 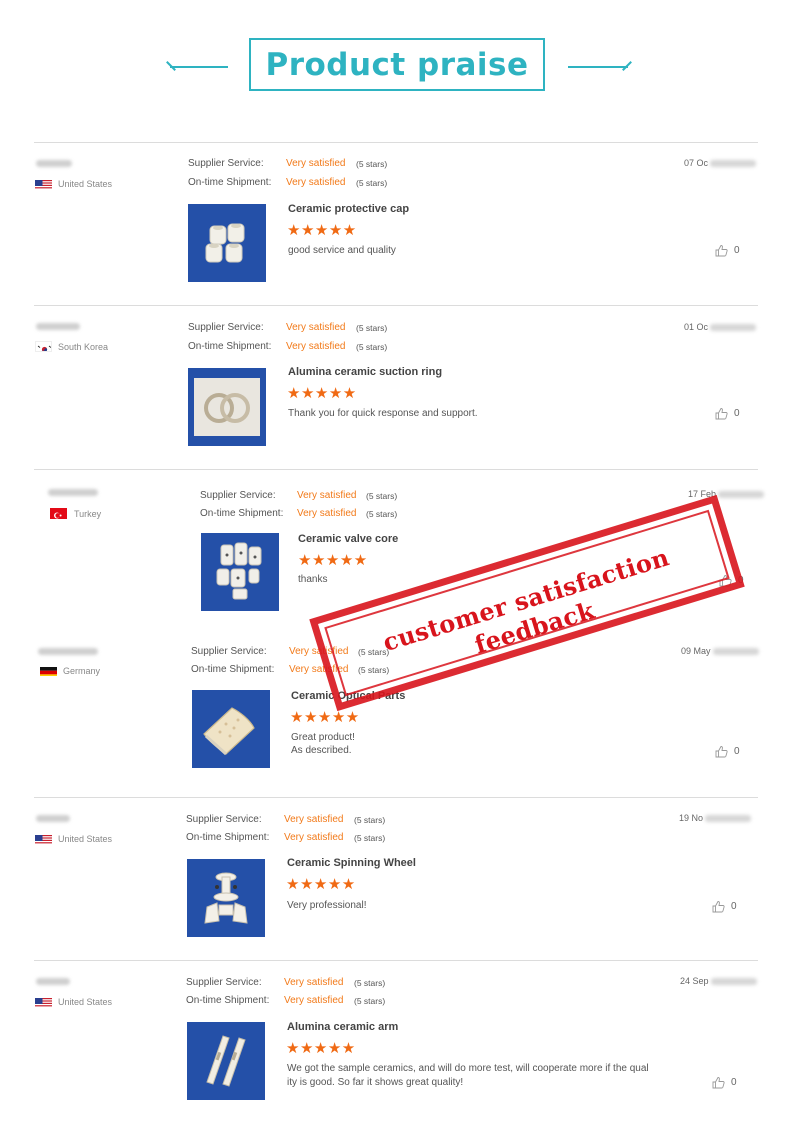 I want to click on review-date: 17 Feb, so click(x=726, y=494).